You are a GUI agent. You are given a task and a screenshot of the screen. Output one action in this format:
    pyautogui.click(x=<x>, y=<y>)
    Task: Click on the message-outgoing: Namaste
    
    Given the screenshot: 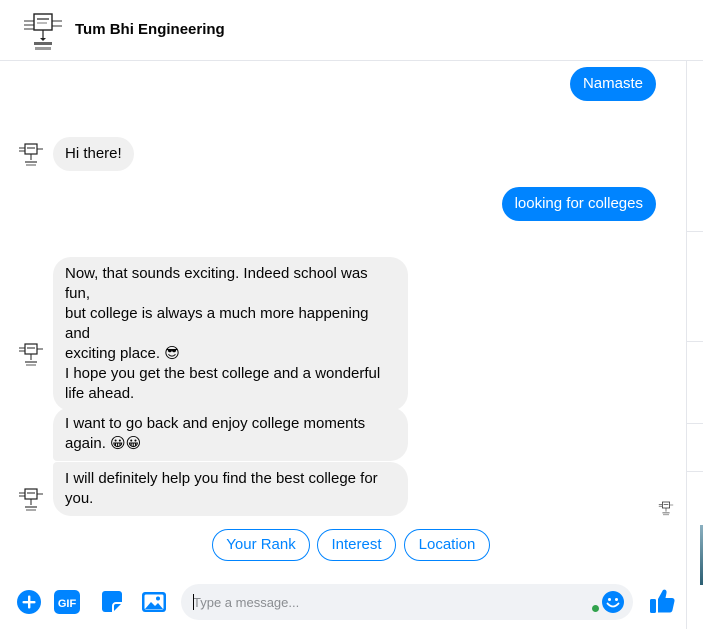 What is the action you would take?
    pyautogui.click(x=612, y=84)
    